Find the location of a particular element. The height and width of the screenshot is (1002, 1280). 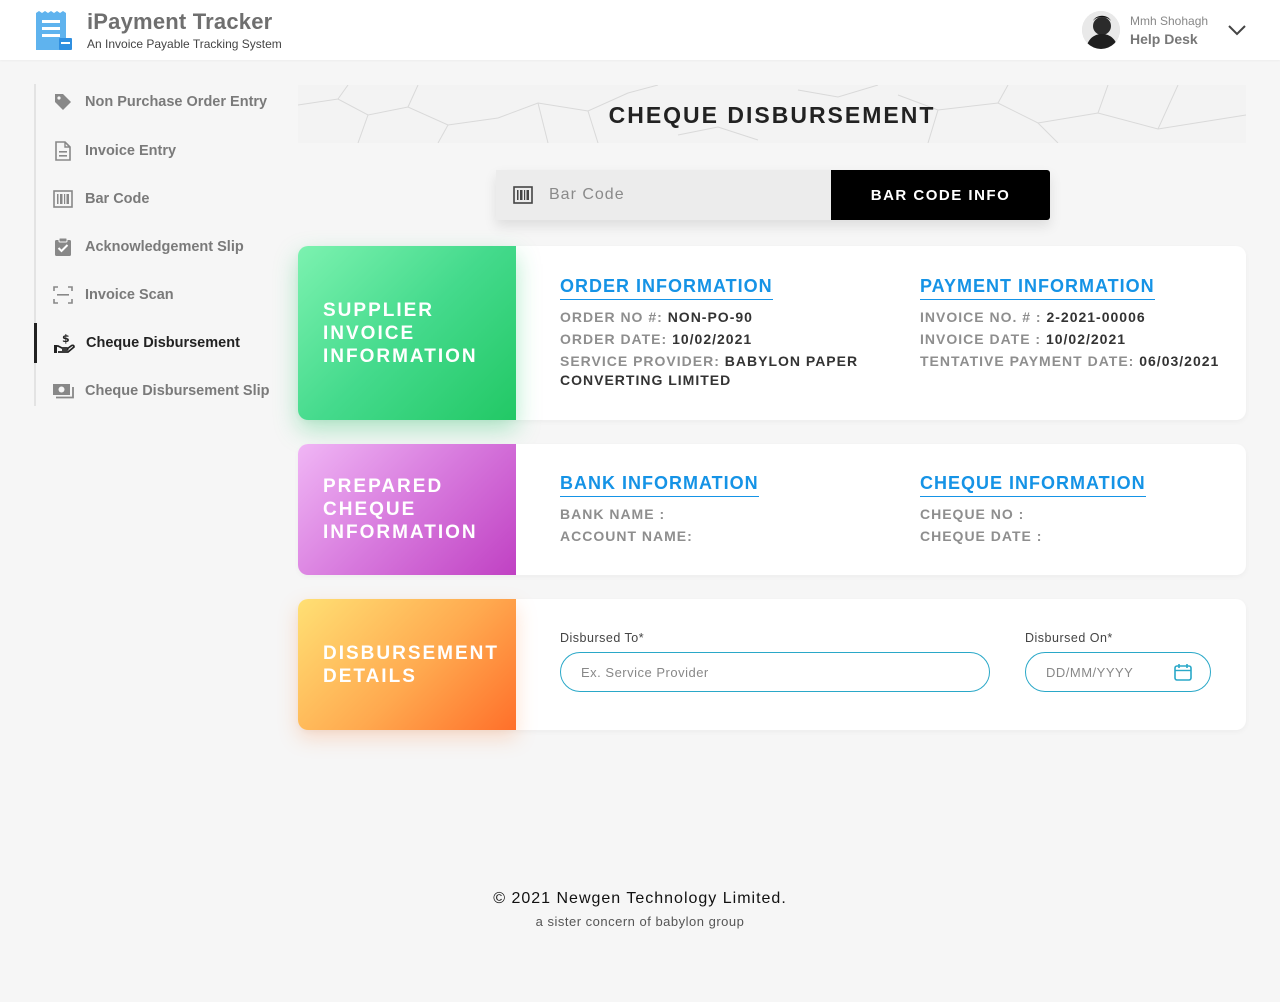

sidebar-item-cheque-disbursement-slip: Cheque Disbursement Slip is located at coordinates (156, 391).